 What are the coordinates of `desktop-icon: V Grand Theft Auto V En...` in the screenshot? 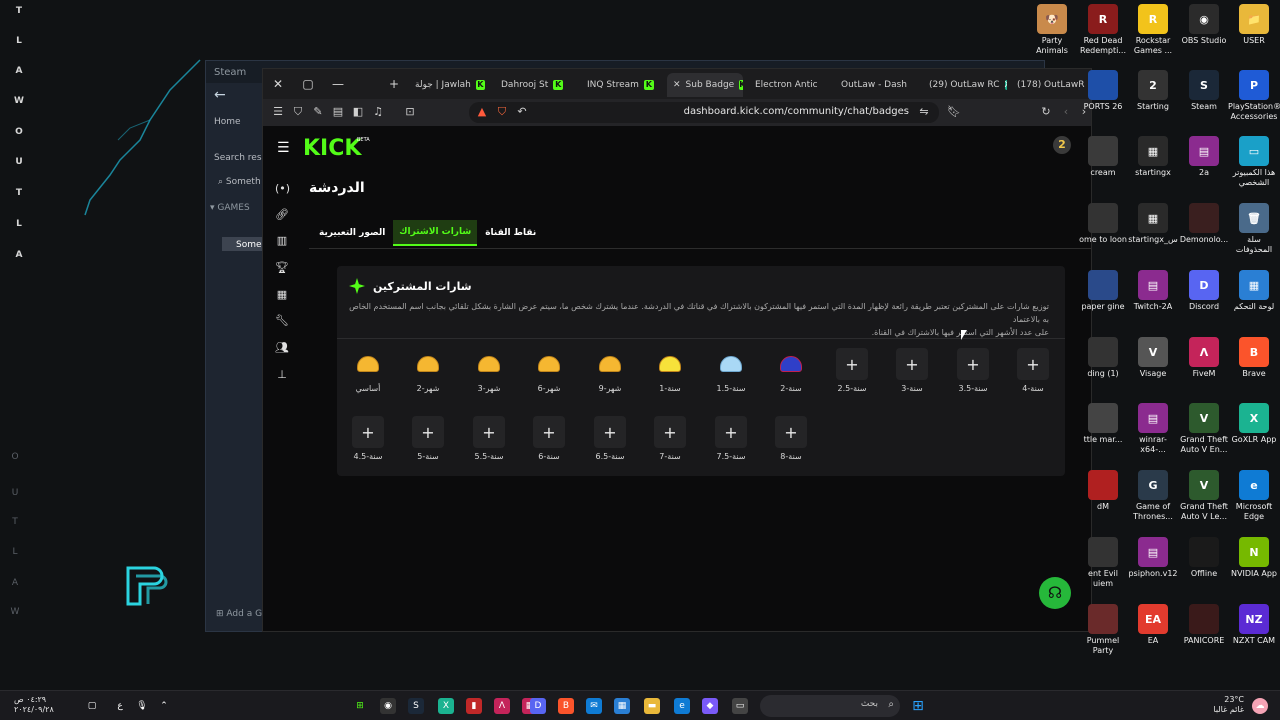 It's located at (1204, 429).